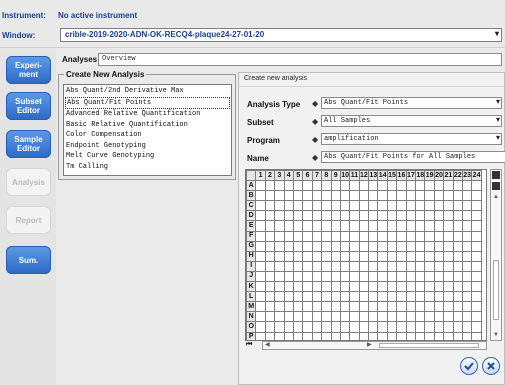 The image size is (505, 385). I want to click on plate-column-header: 2, so click(270, 176).